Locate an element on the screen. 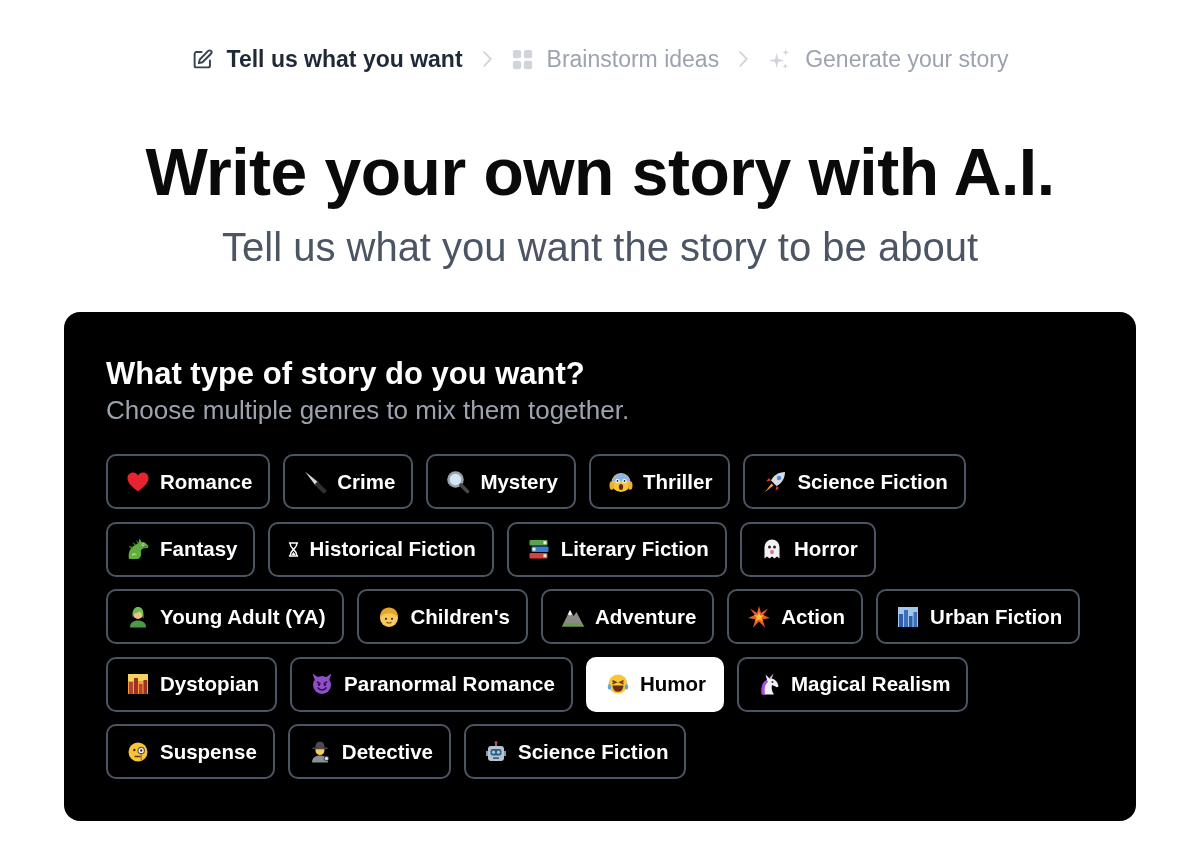 Image resolution: width=1200 pixels, height=854 pixels. genre-chip: Horror is located at coordinates (807, 549).